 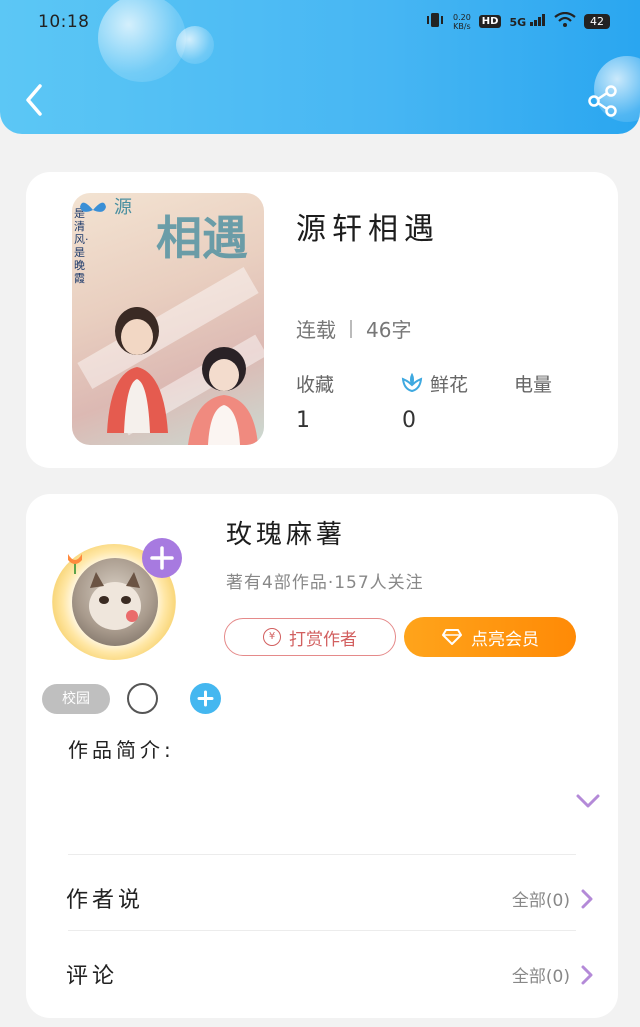 I want to click on battery-indicator: 42, so click(x=597, y=21).